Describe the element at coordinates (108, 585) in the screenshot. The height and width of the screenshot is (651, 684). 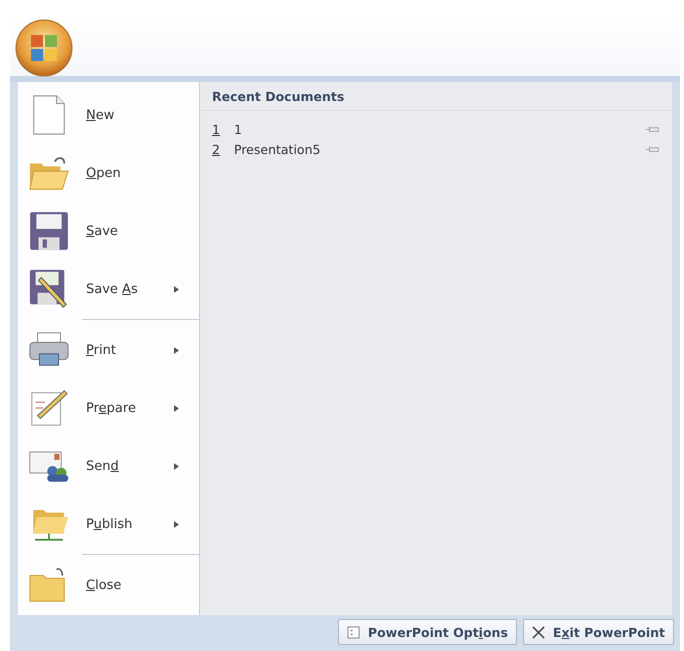
I see `menu-item: Close` at that location.